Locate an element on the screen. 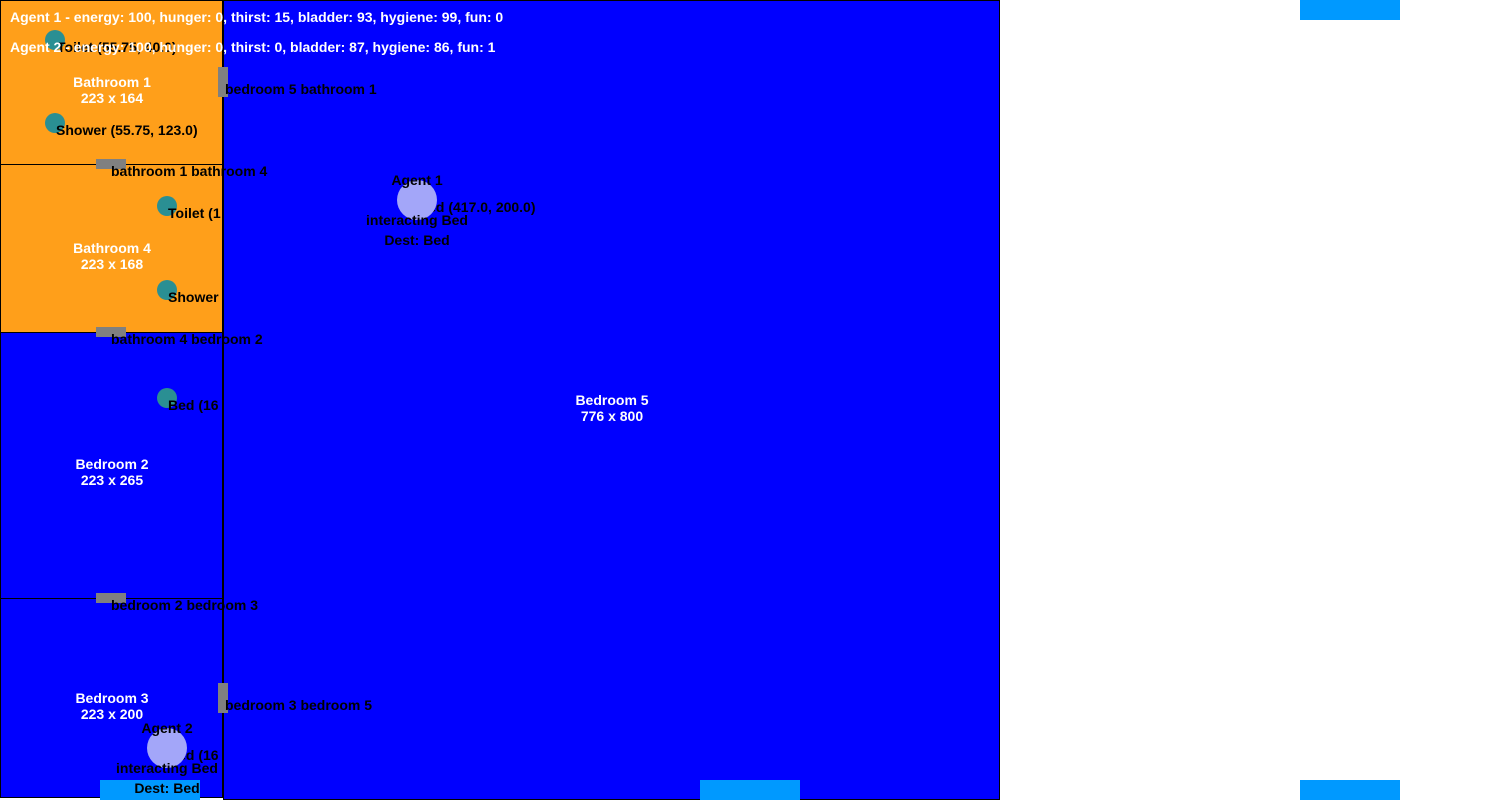  room-label-bedroom-5: Bedroom 5 776 x 800 is located at coordinates (612, 408).